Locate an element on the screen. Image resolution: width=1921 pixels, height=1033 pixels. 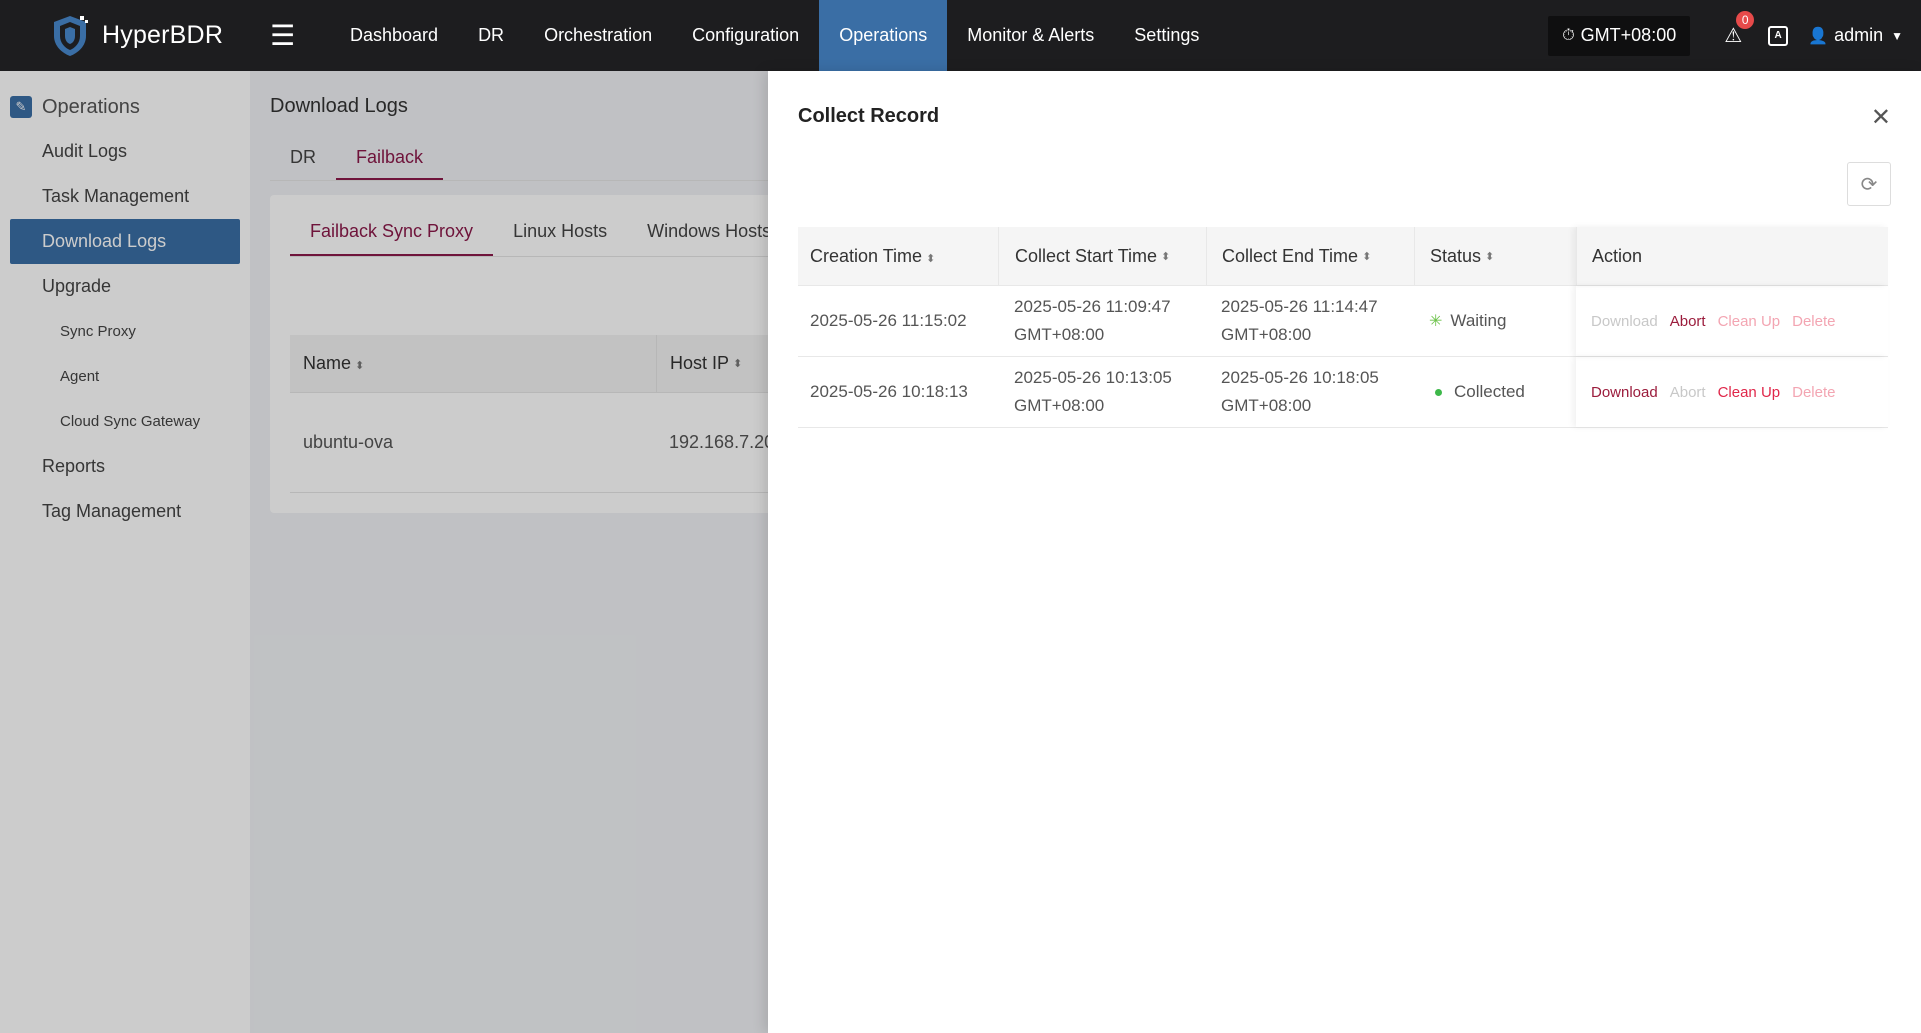
nav-monitor-alerts: Monitor & Alerts is located at coordinates (1030, 35).